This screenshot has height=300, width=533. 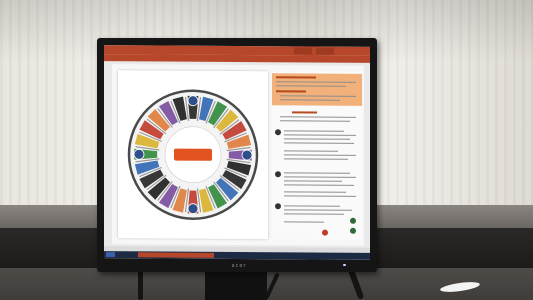 I want to click on power-led, so click(x=344, y=265).